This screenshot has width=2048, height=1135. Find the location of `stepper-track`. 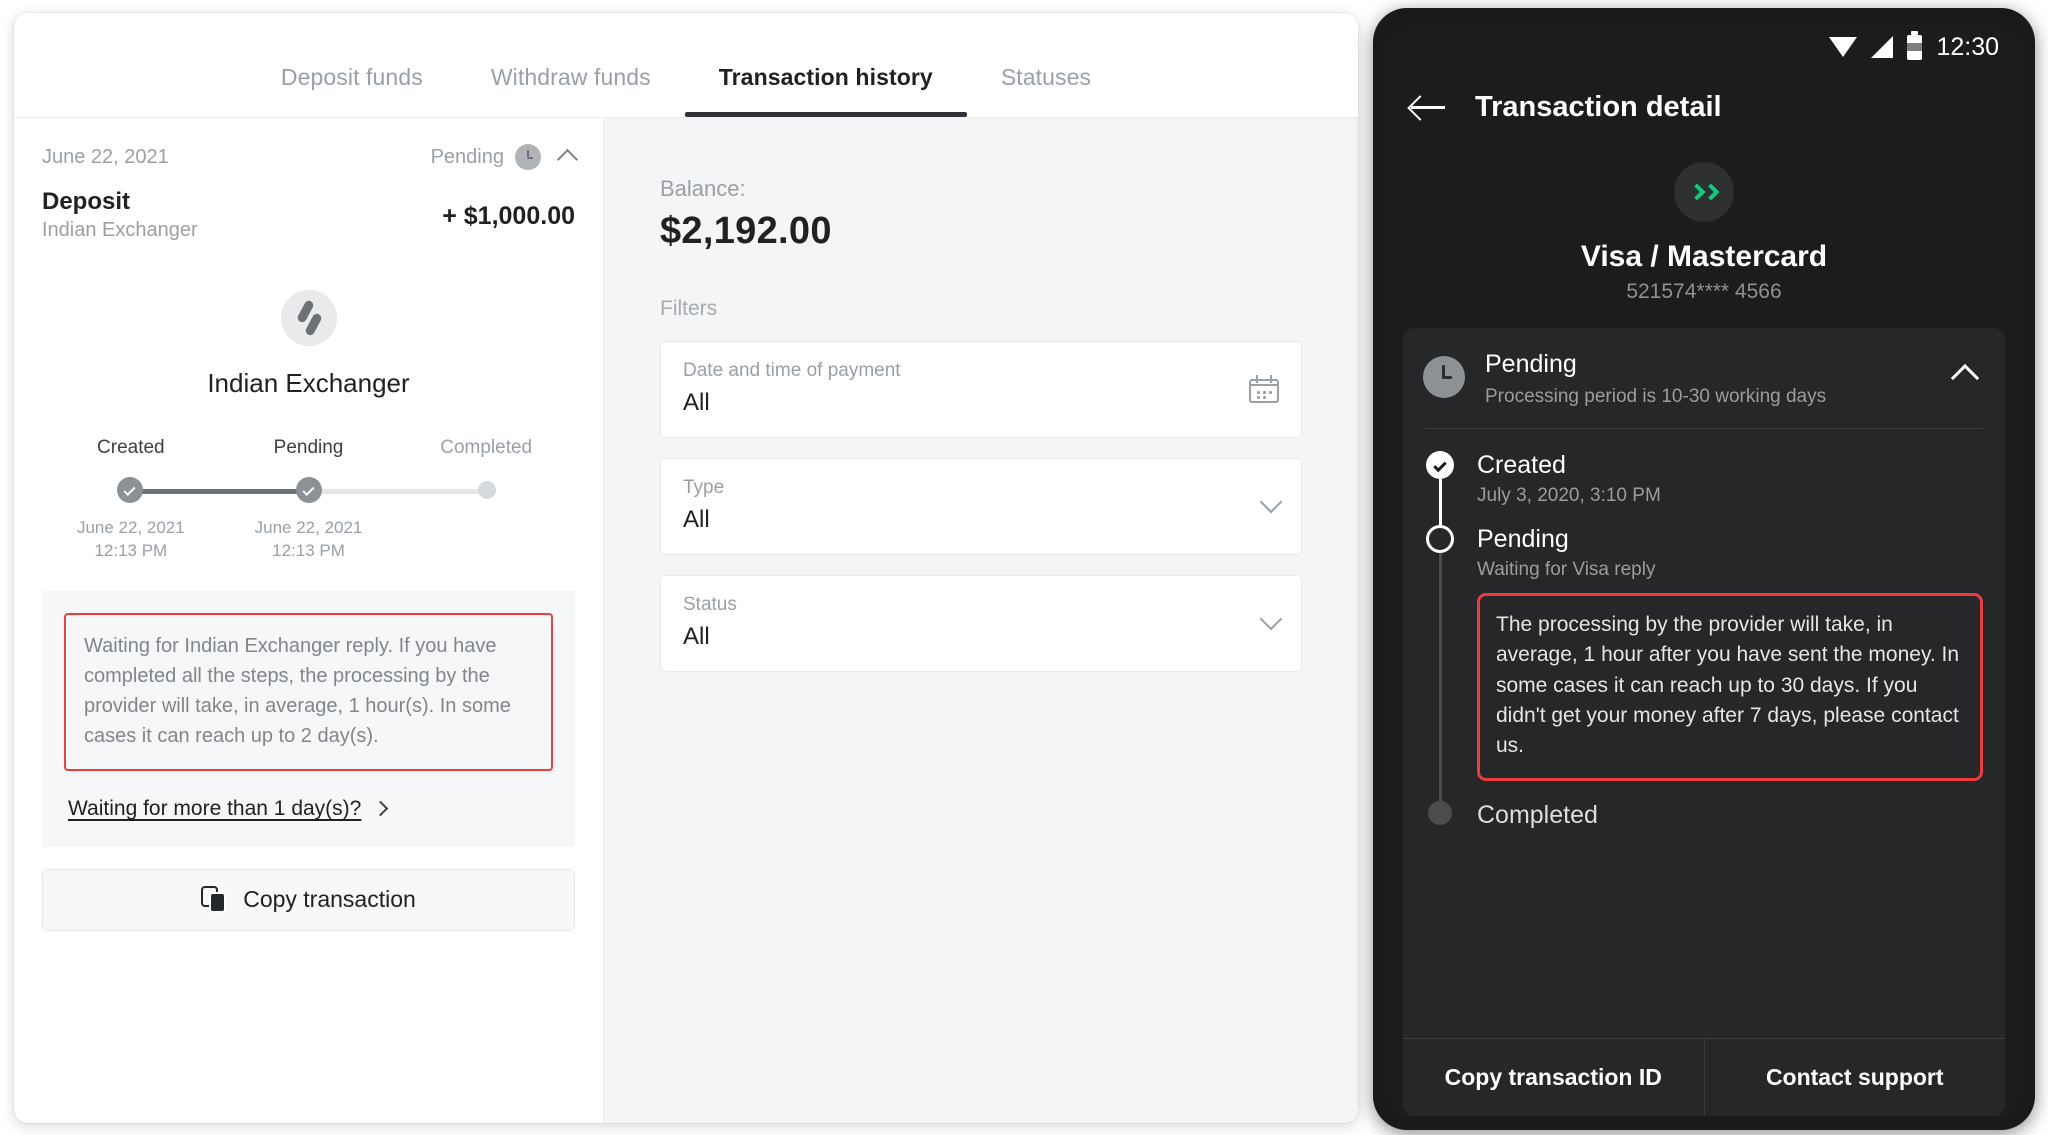

stepper-track is located at coordinates (308, 491).